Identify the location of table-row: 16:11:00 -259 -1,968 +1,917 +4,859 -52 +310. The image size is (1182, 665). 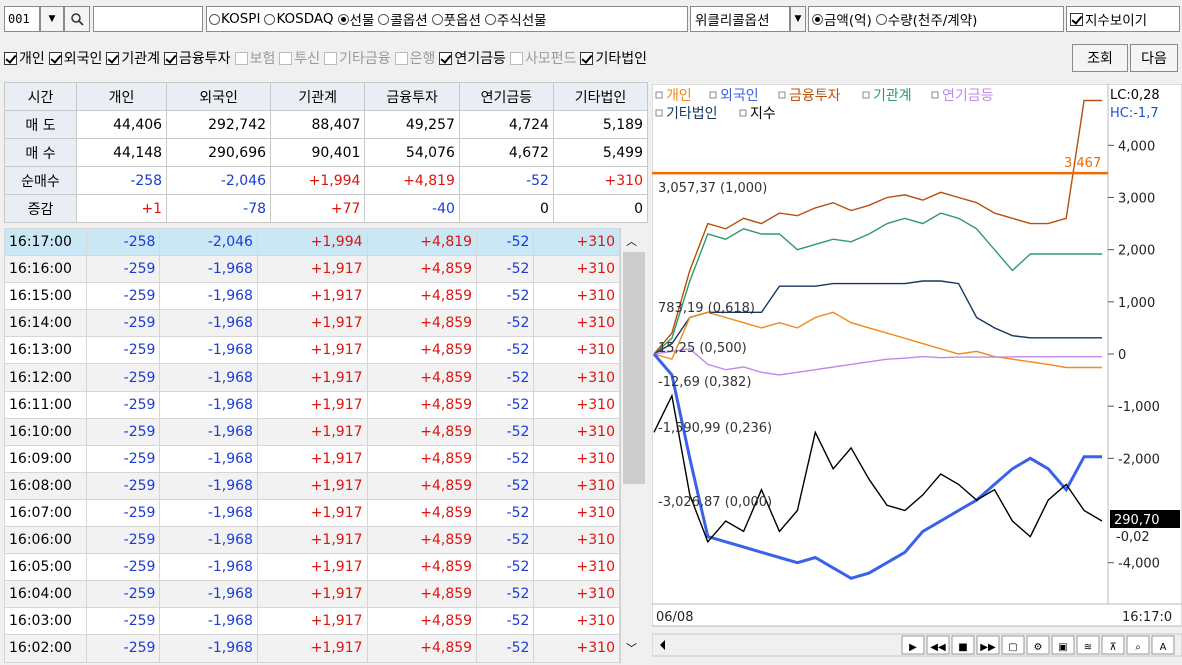
(312, 404).